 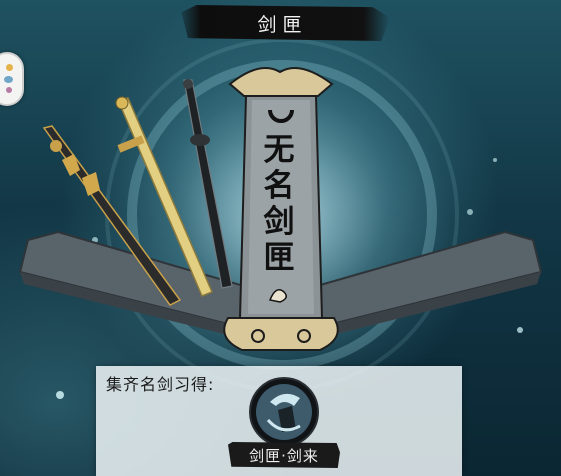 I want to click on stele-inscription: 无 名 剑 匣, so click(x=279, y=204).